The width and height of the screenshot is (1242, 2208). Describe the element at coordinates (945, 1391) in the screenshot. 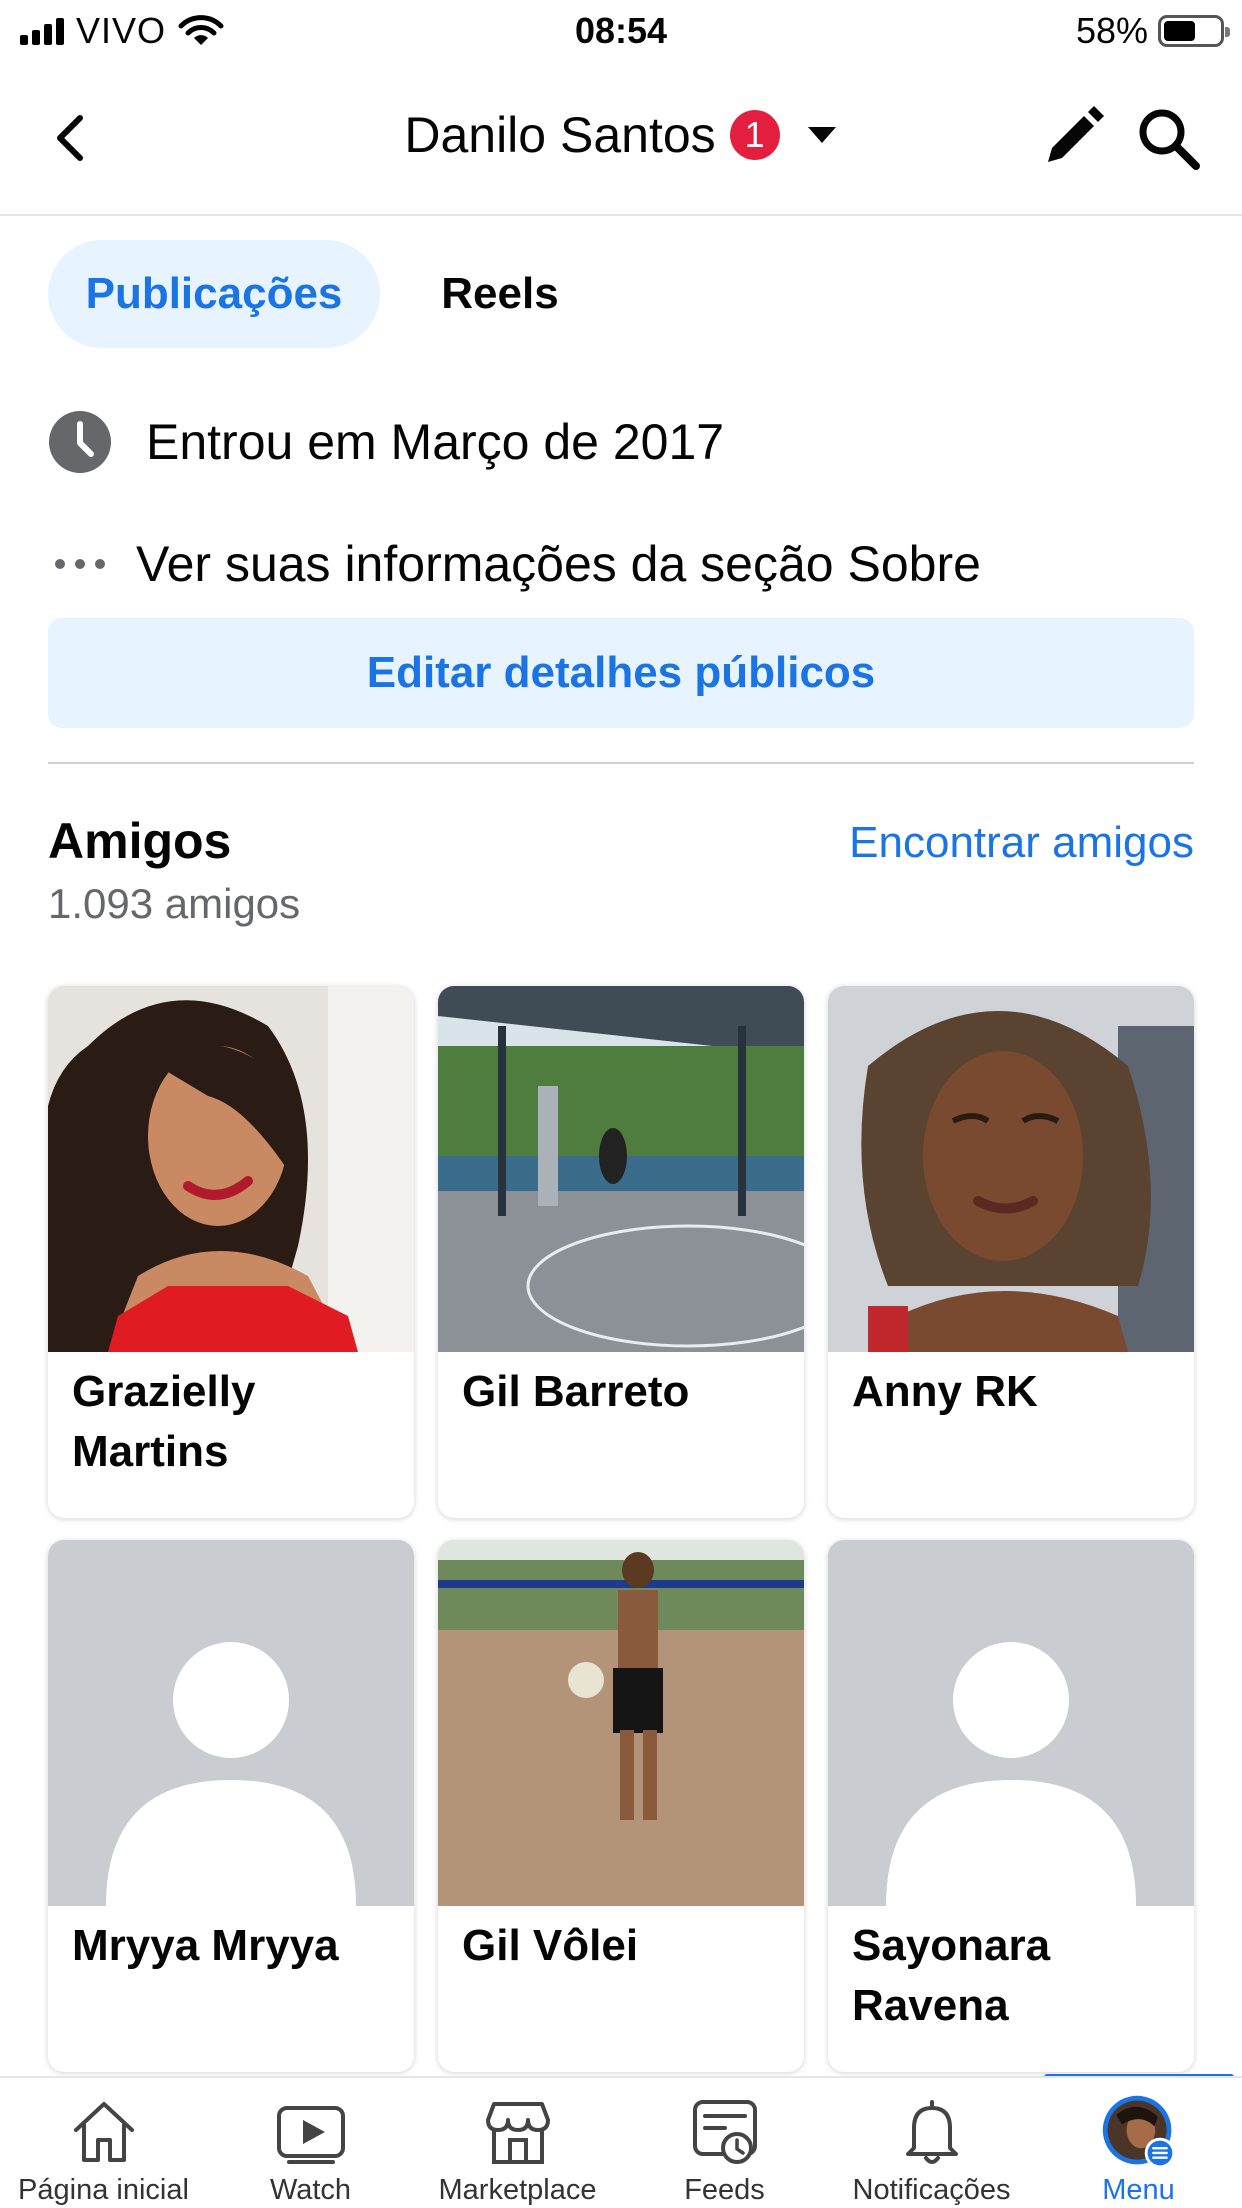

I see `friend-name: Anny RK` at that location.